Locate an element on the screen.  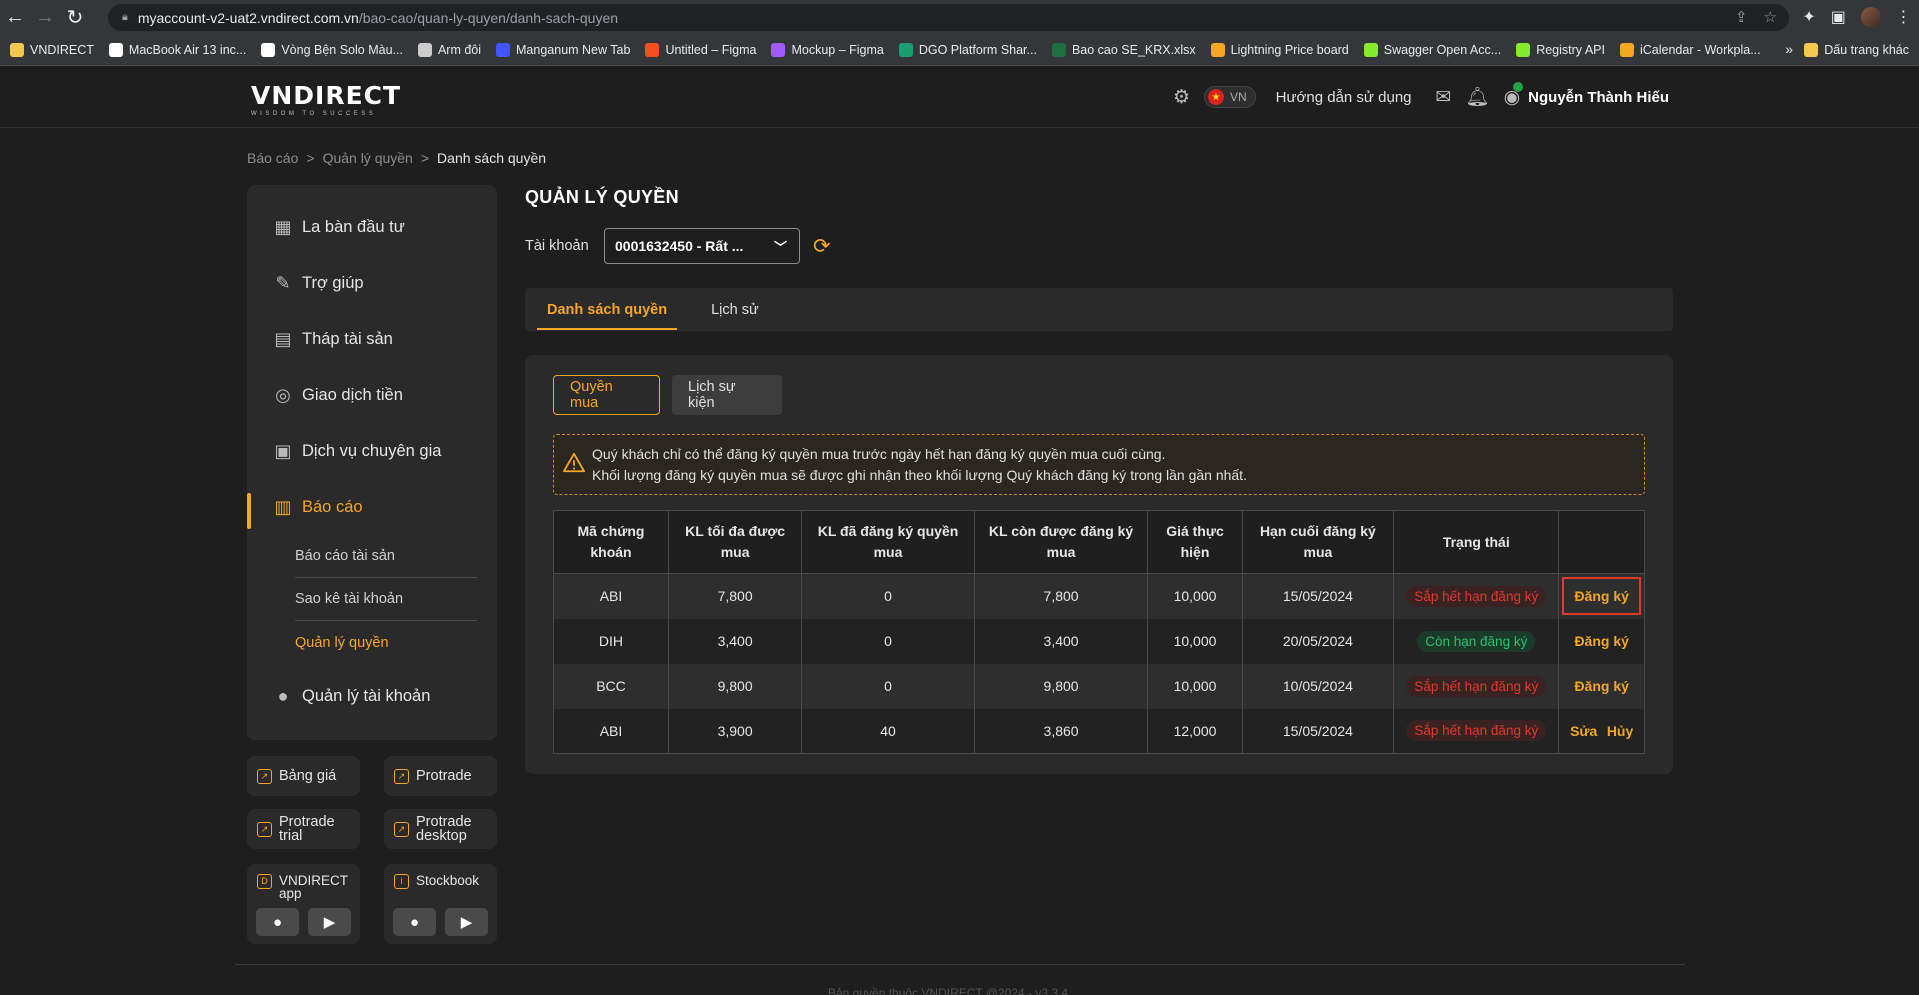
quick-link-protrade-desktop: ↗ Protrade desktop is located at coordinates (440, 829).